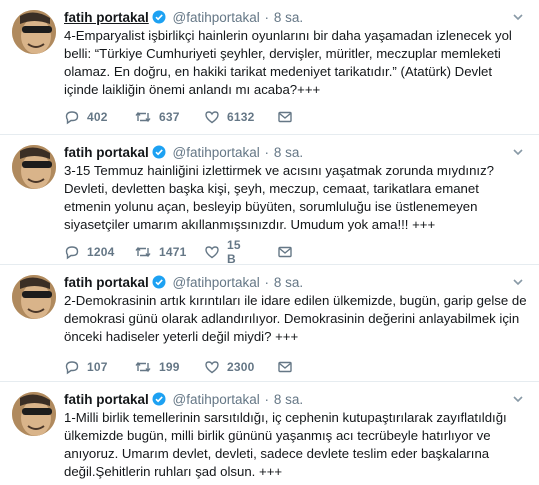 The width and height of the screenshot is (539, 485). What do you see at coordinates (97, 117) in the screenshot?
I see `reply-count: 402` at bounding box center [97, 117].